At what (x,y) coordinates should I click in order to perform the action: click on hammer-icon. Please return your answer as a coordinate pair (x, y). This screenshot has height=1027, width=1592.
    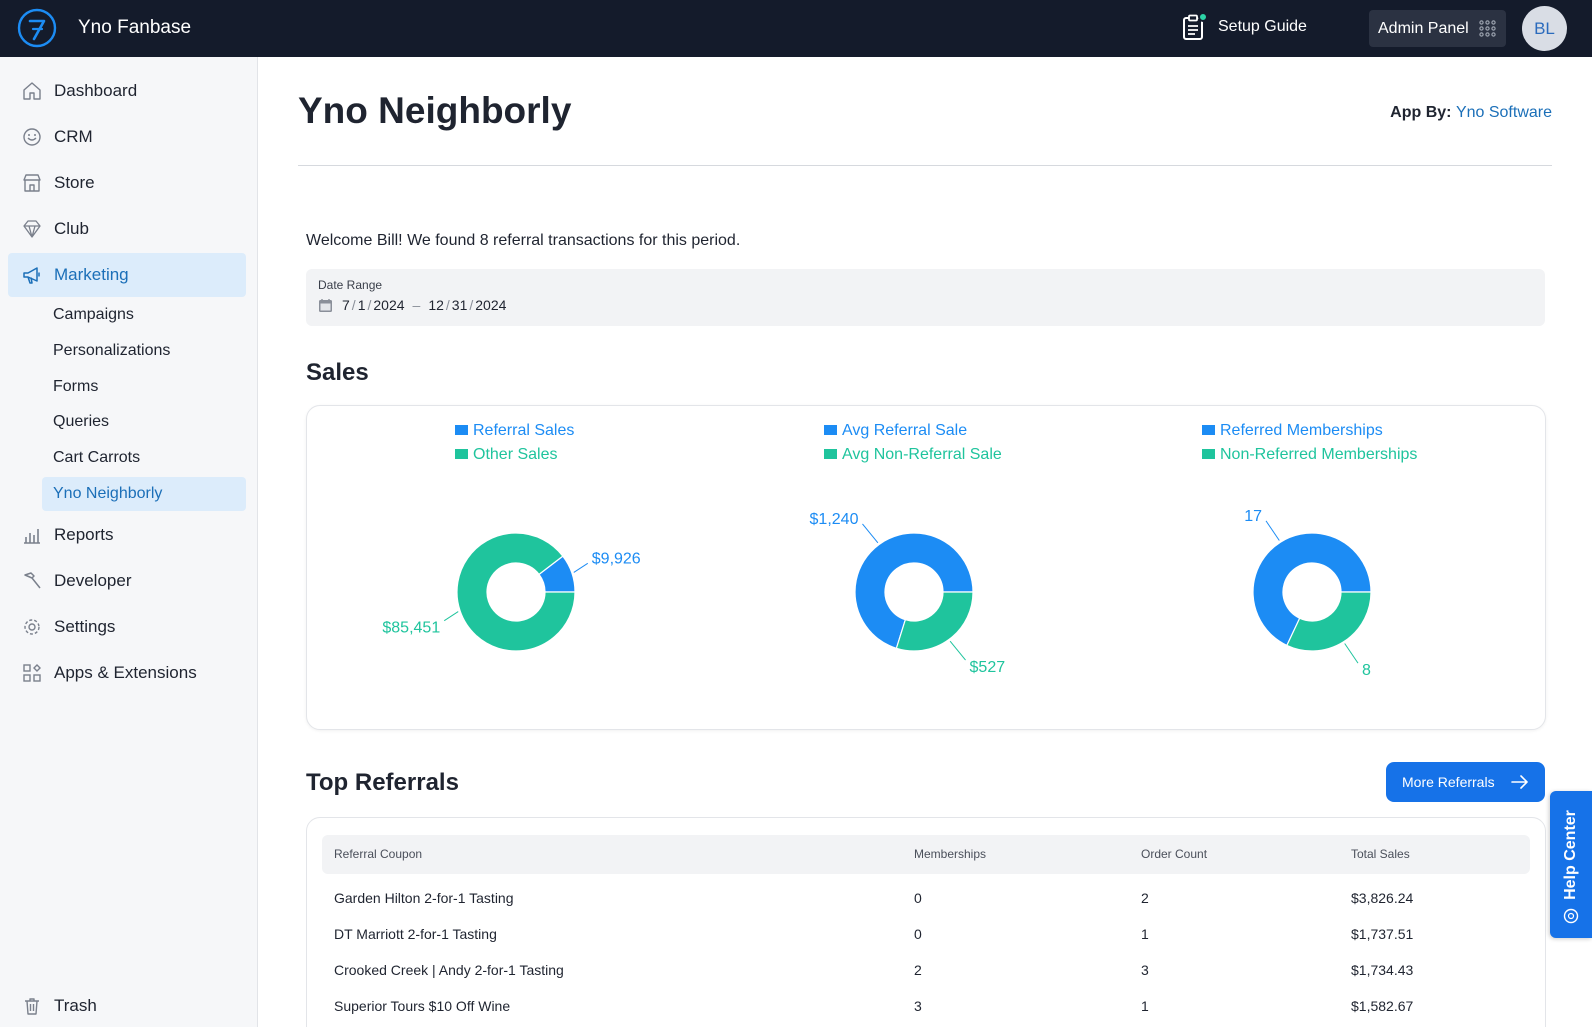
    Looking at the image, I should click on (32, 581).